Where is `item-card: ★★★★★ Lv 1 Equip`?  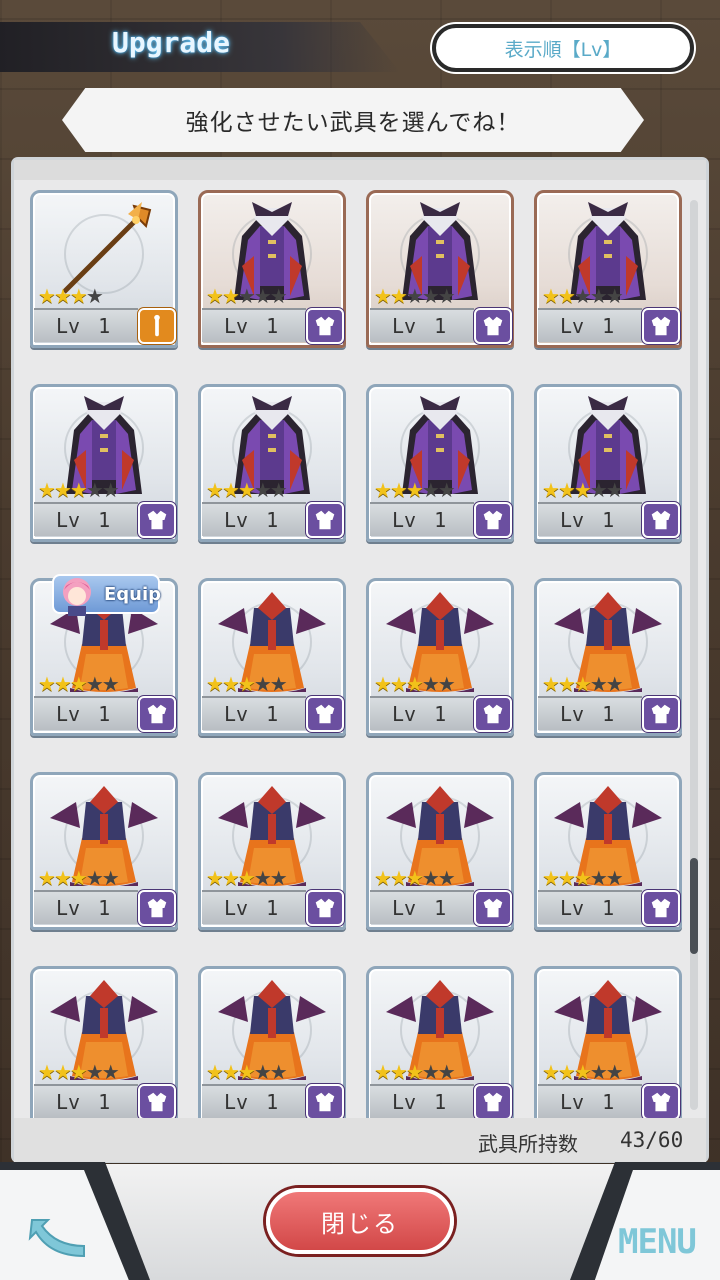 item-card: ★★★★★ Lv 1 Equip is located at coordinates (104, 662).